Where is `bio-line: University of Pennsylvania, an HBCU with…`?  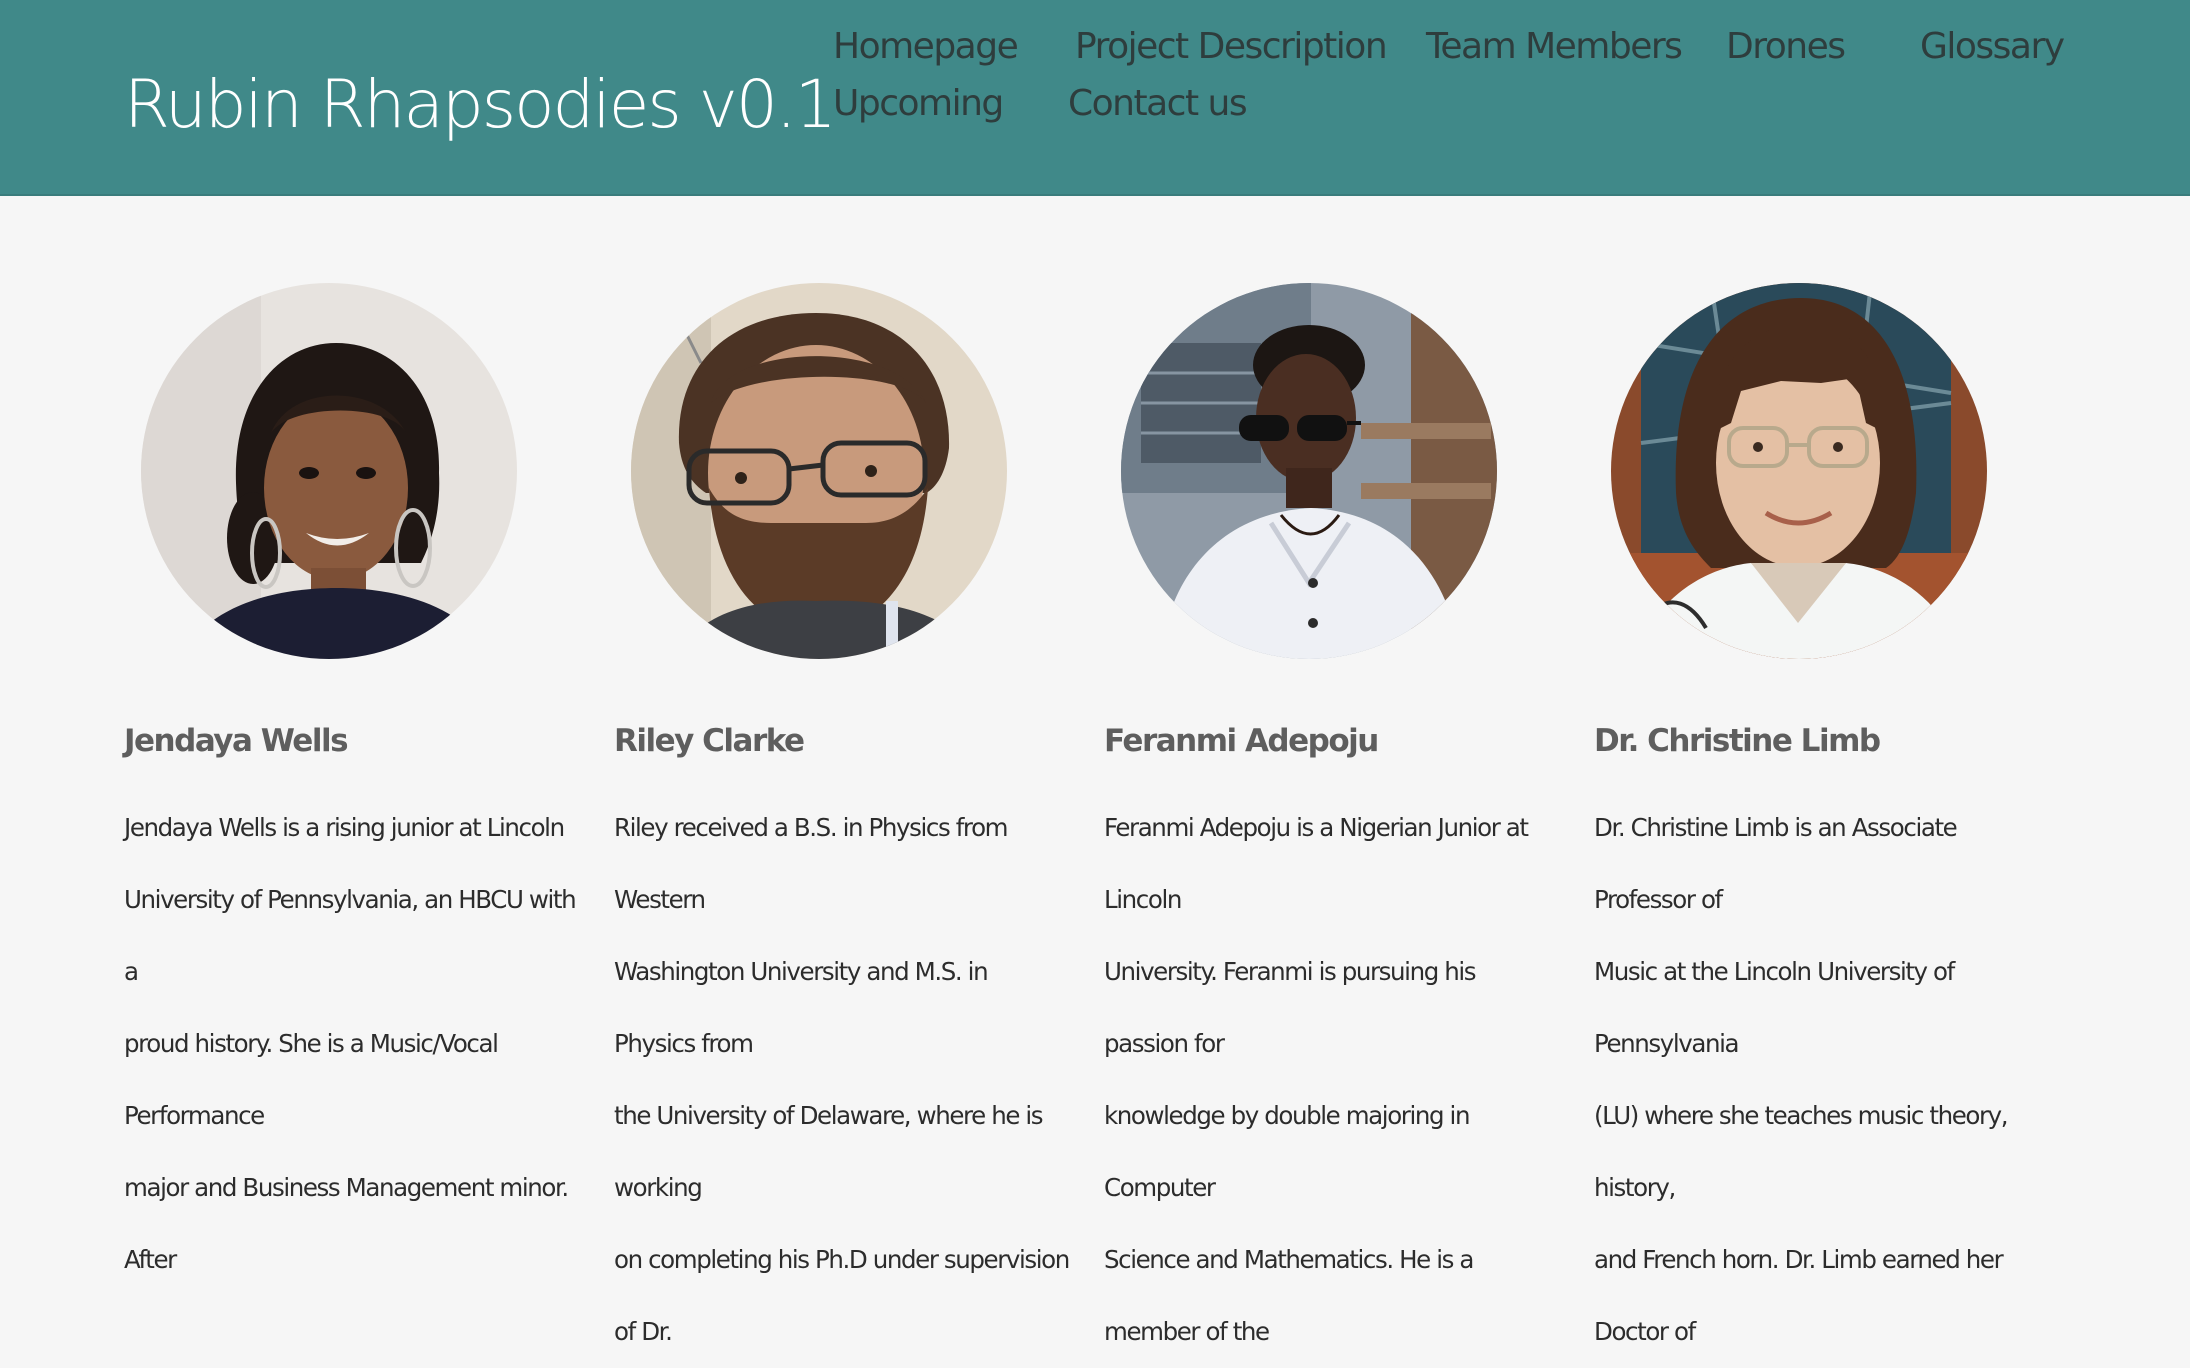 bio-line: University of Pennsylvania, an HBCU with… is located at coordinates (350, 935).